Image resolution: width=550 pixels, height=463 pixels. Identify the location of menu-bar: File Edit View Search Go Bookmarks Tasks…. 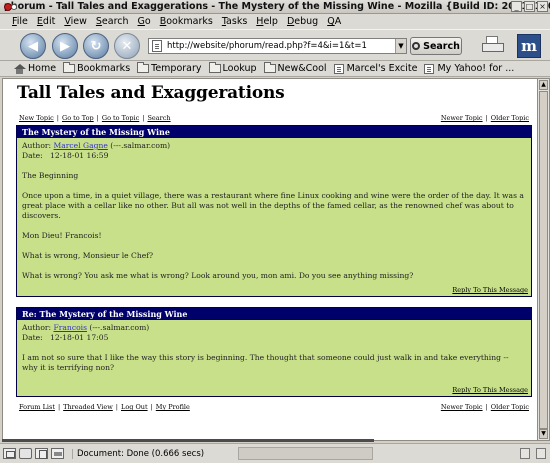
(275, 21).